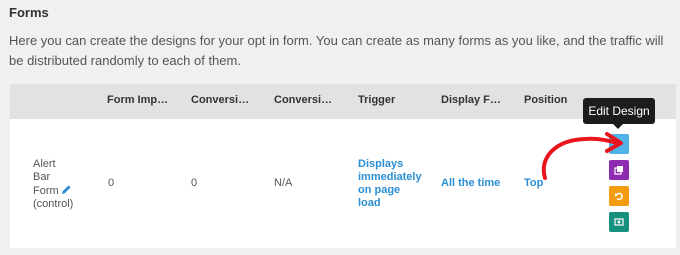 The image size is (680, 255). I want to click on section-title: Forms, so click(29, 12).